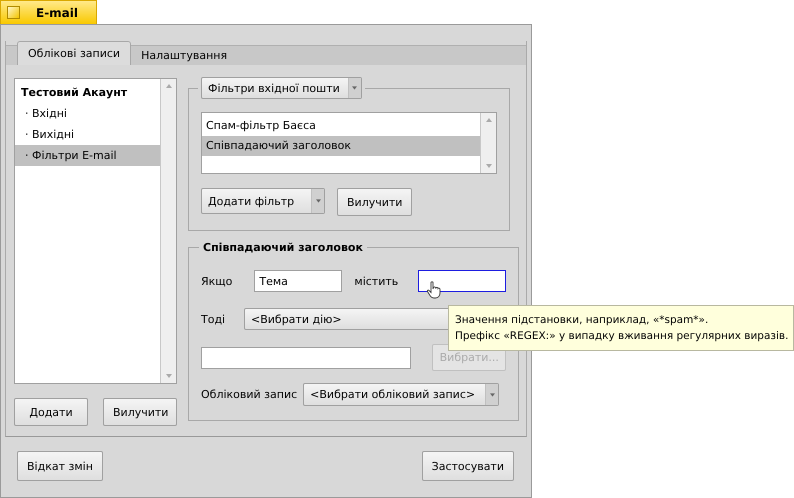 The image size is (794, 498). I want to click on header-field: Тема, so click(298, 281).